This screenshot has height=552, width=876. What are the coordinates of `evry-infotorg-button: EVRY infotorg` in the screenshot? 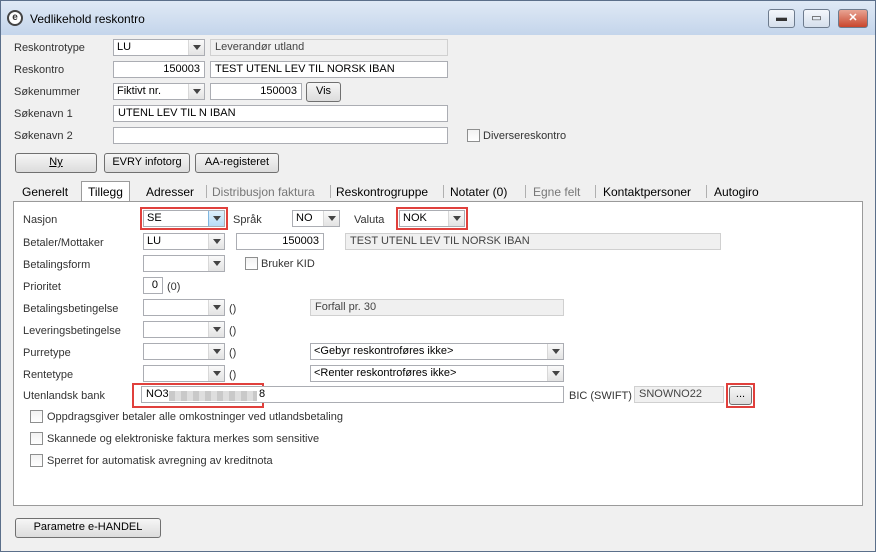 It's located at (147, 163).